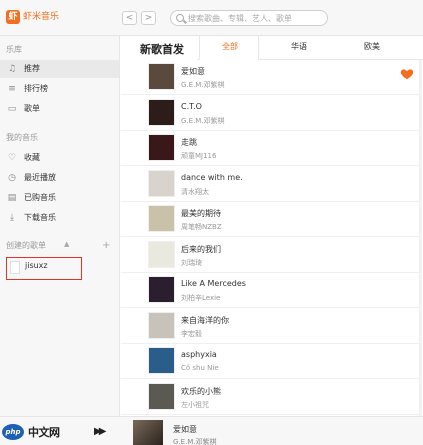 This screenshot has height=445, width=423. I want to click on song-title: 后来的我们, so click(201, 249).